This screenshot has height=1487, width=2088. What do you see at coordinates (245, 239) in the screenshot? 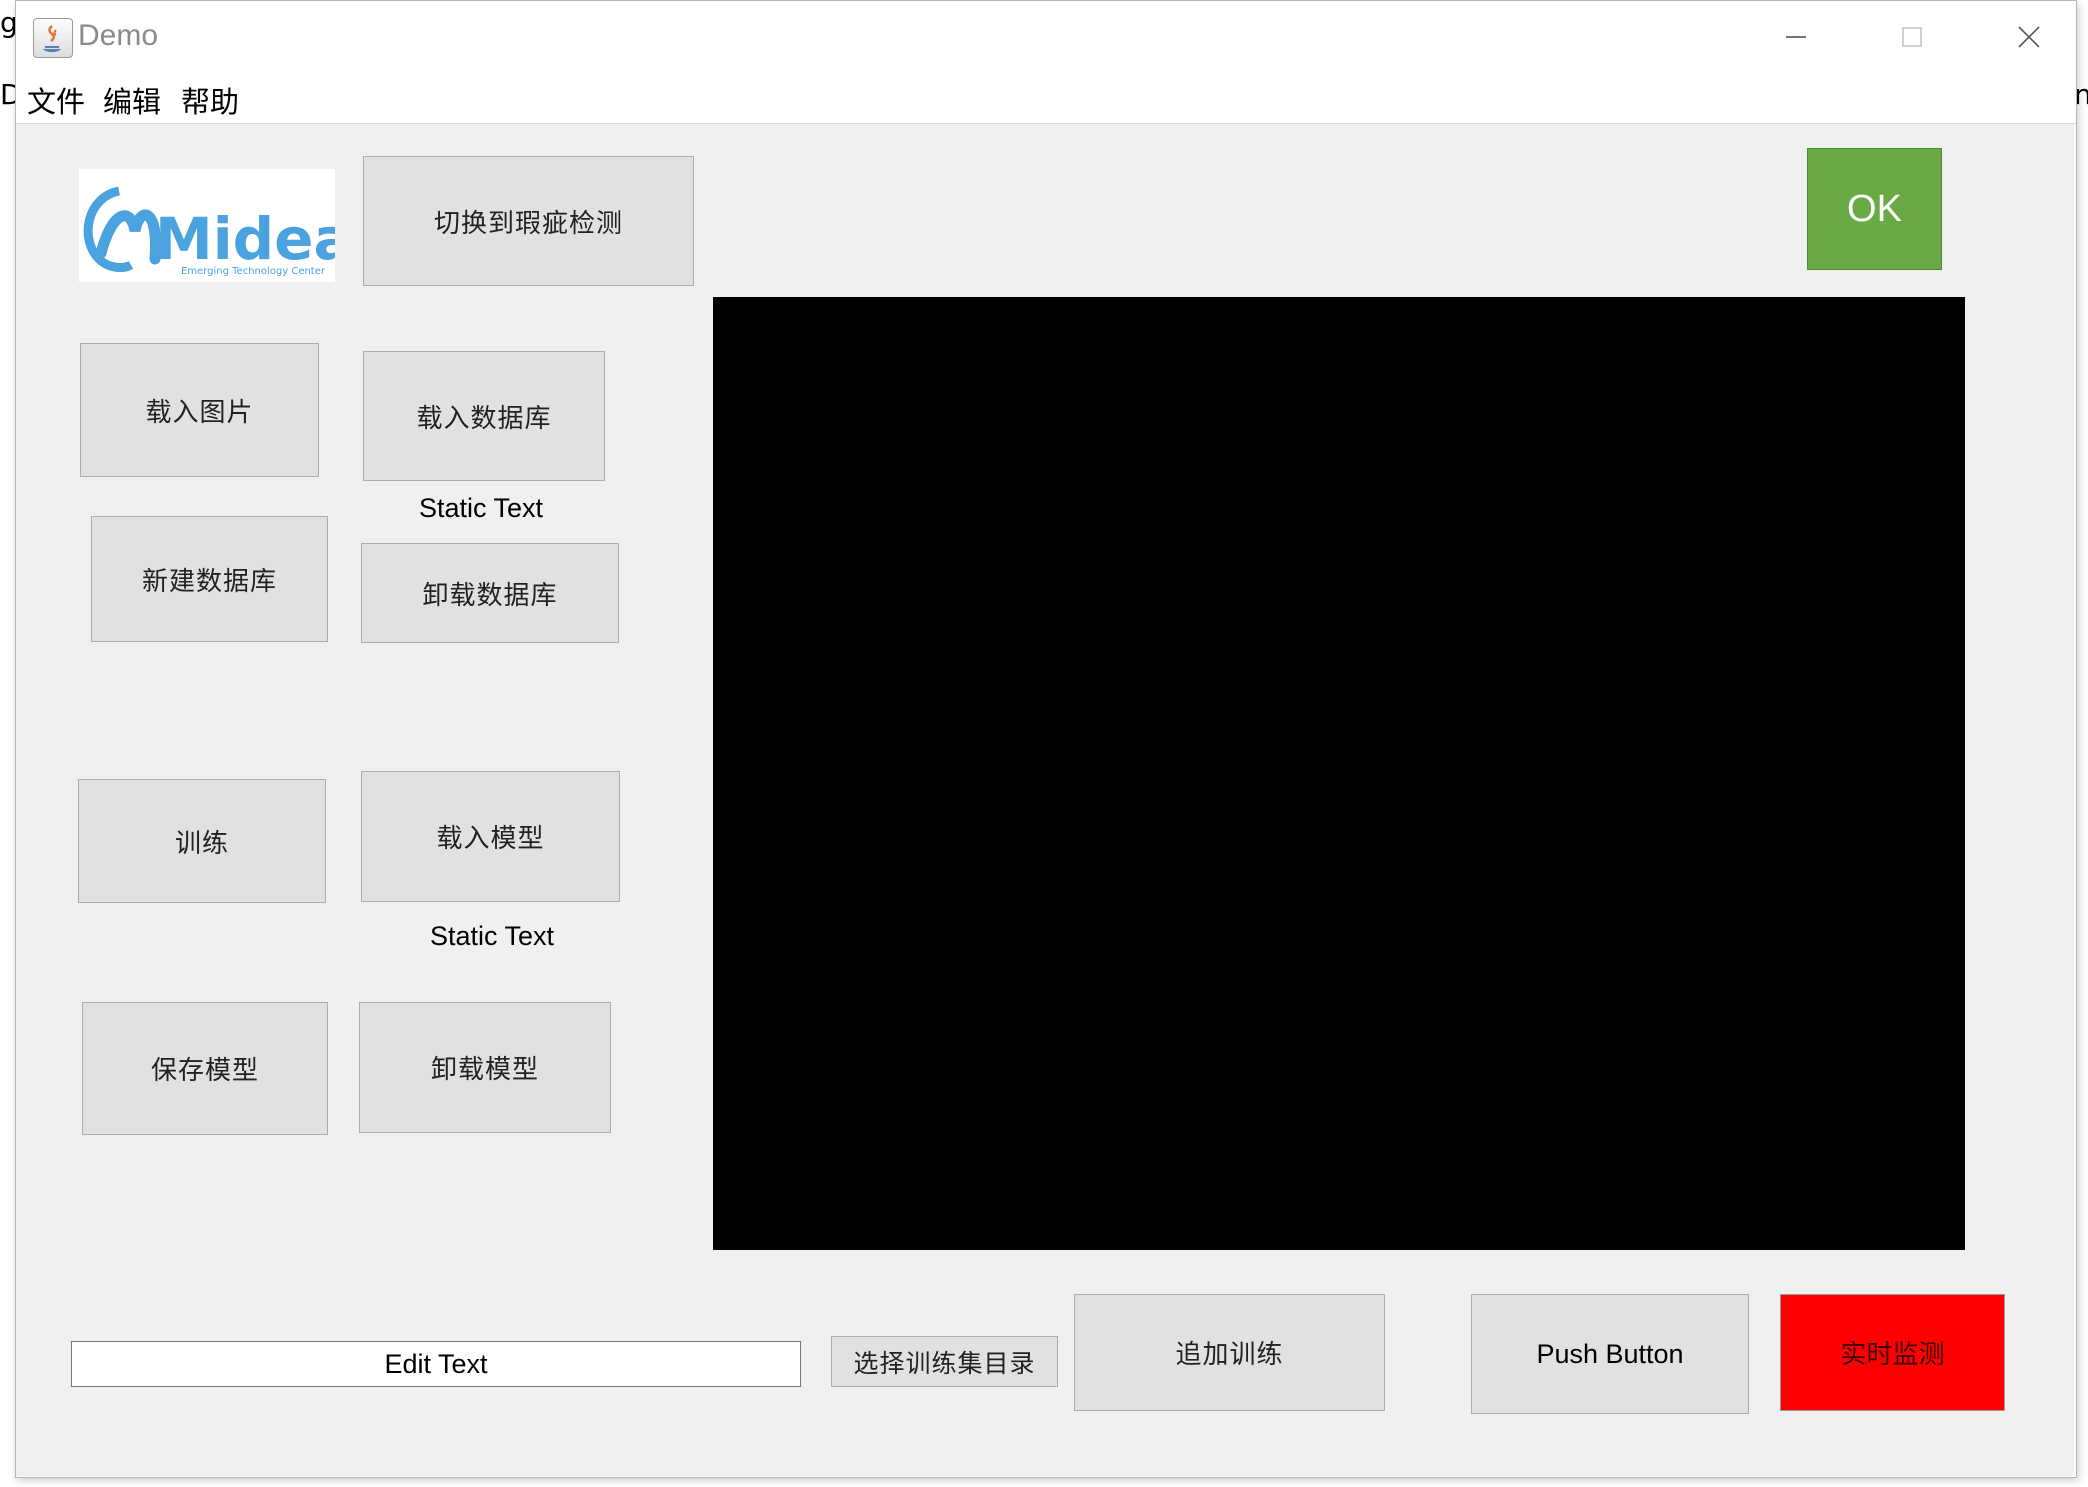
I see `logo-brand-text: Midea` at bounding box center [245, 239].